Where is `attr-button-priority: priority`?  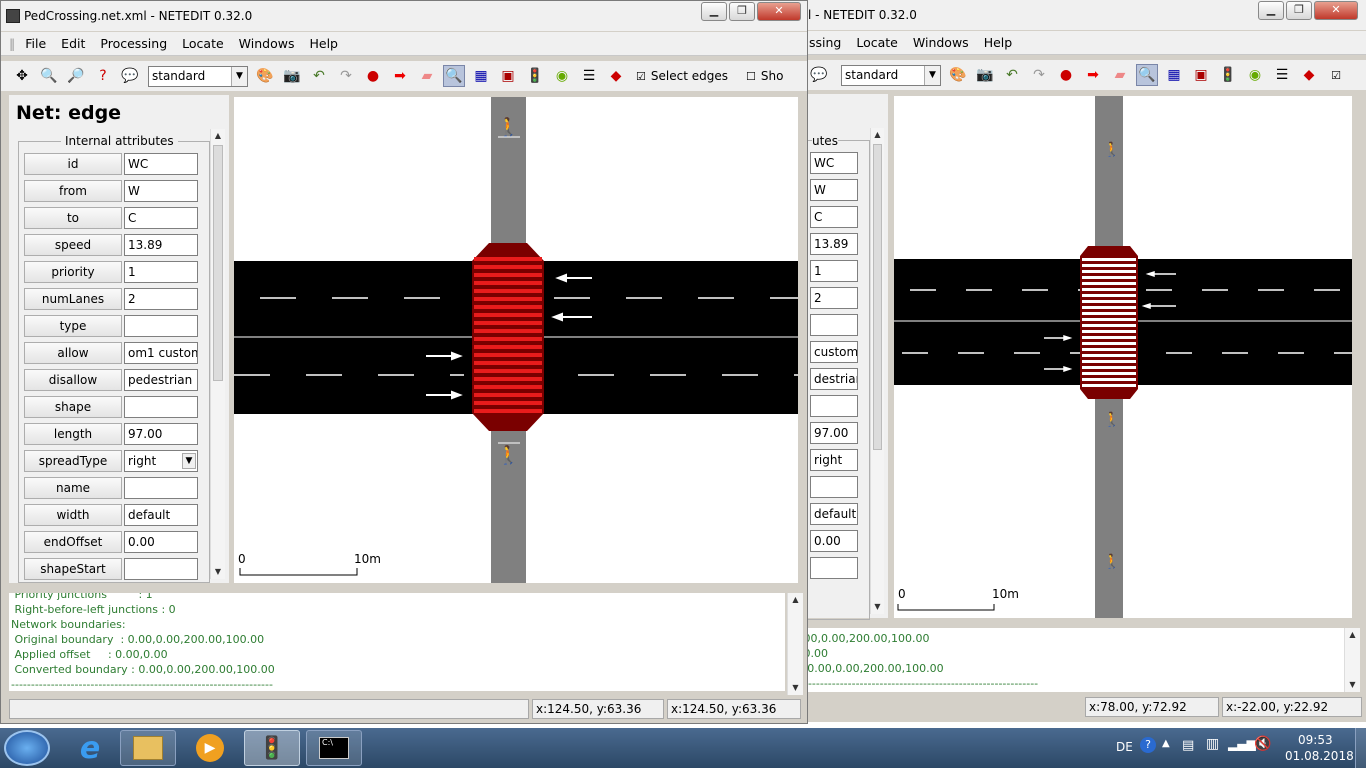
attr-button-priority: priority is located at coordinates (73, 272).